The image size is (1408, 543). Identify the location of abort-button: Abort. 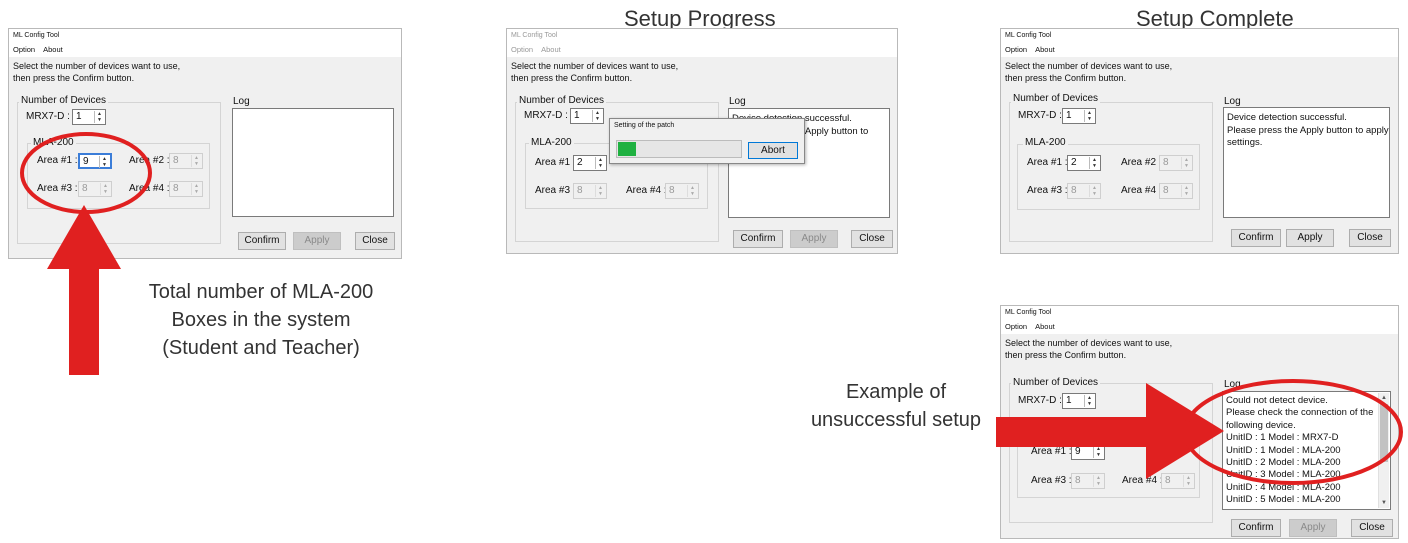
(773, 150).